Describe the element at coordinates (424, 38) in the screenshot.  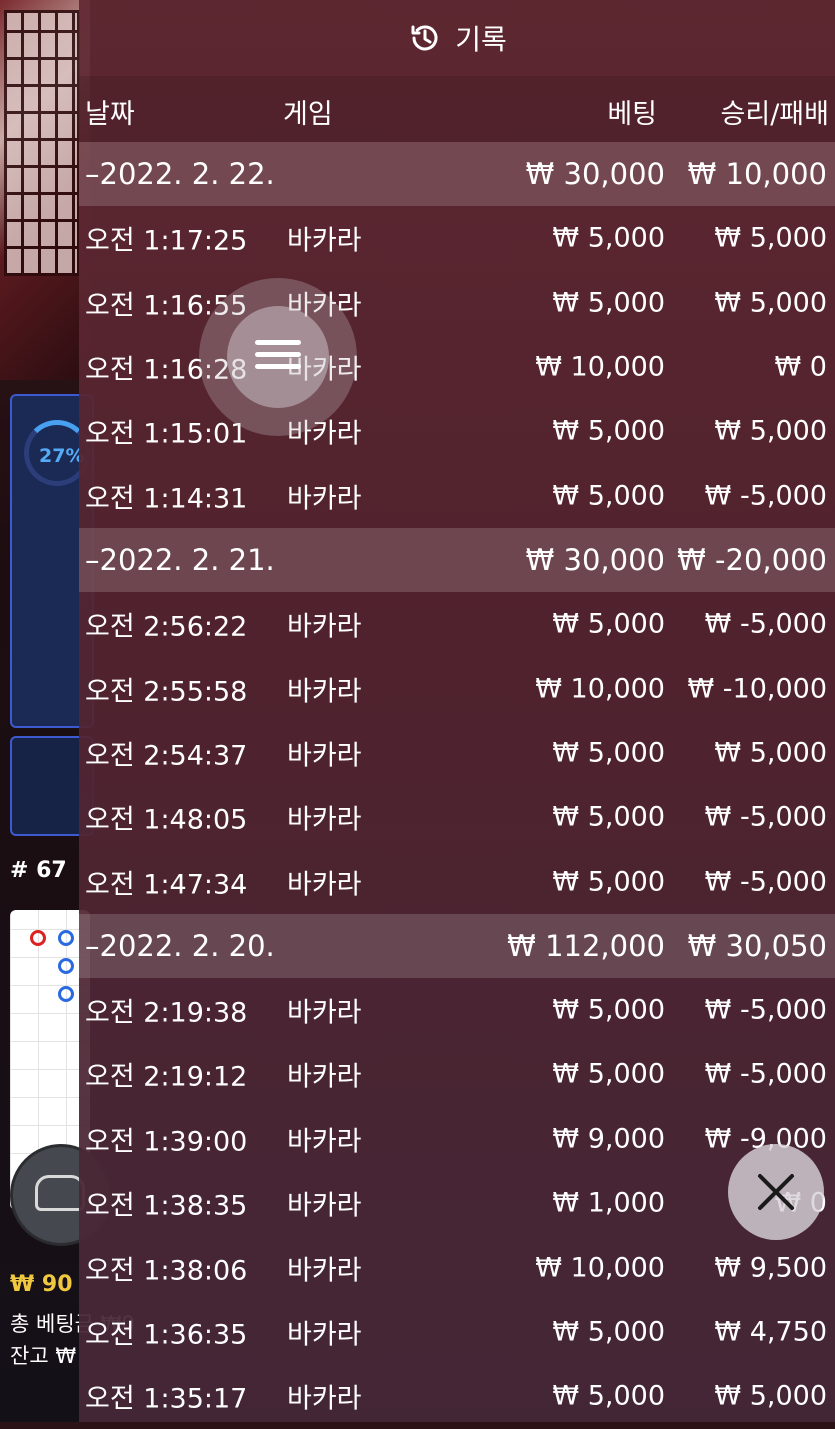
I see `history-icon` at that location.